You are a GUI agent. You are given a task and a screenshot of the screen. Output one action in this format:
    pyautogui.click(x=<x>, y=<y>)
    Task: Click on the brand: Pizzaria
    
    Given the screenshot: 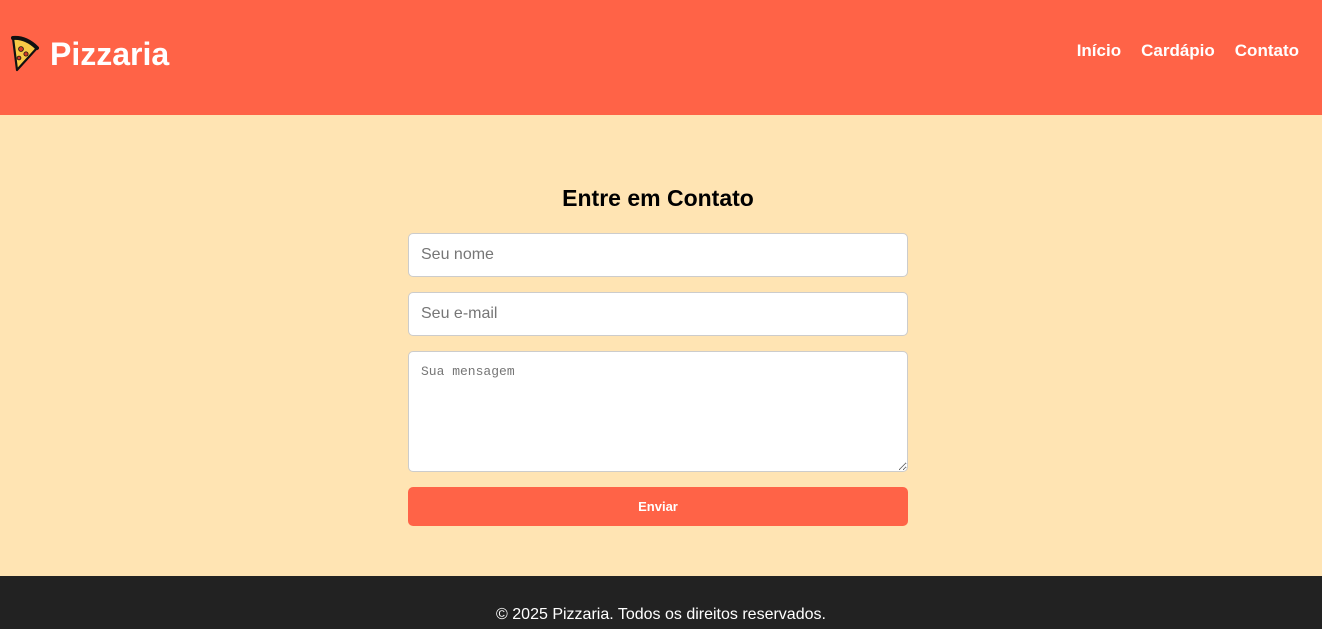 What is the action you would take?
    pyautogui.click(x=89, y=54)
    